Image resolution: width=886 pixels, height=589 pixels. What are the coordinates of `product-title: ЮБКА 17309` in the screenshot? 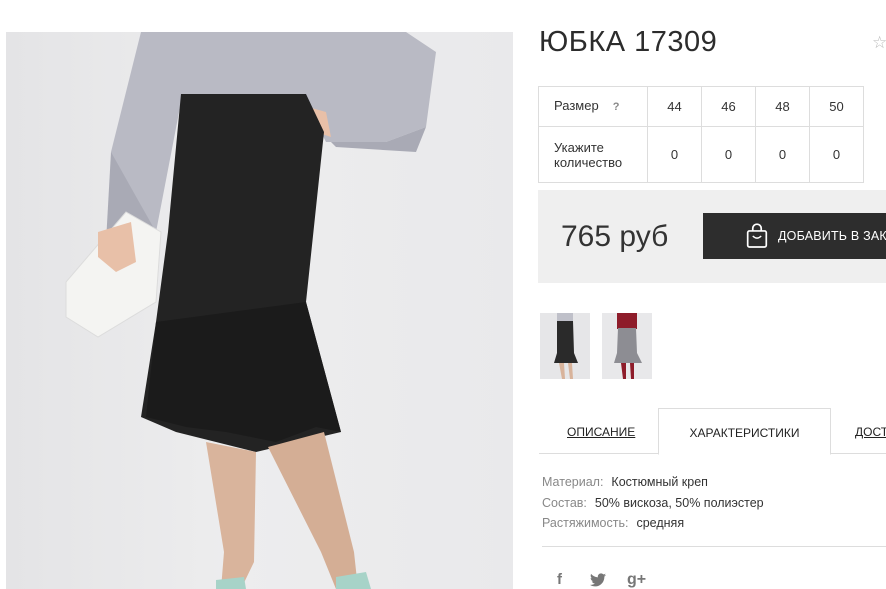 It's located at (628, 42).